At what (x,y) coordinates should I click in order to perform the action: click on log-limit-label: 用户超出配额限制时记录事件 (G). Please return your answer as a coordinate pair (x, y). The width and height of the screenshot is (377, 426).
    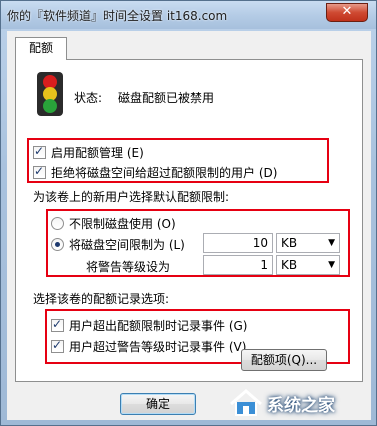
    Looking at the image, I should click on (158, 326).